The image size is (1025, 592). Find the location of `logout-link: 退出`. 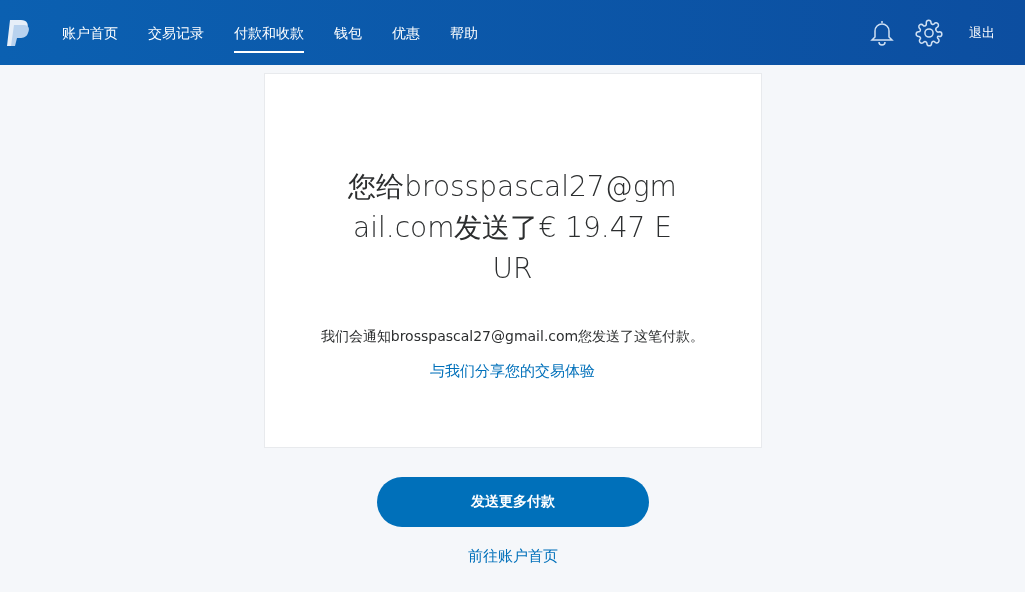

logout-link: 退出 is located at coordinates (982, 32).